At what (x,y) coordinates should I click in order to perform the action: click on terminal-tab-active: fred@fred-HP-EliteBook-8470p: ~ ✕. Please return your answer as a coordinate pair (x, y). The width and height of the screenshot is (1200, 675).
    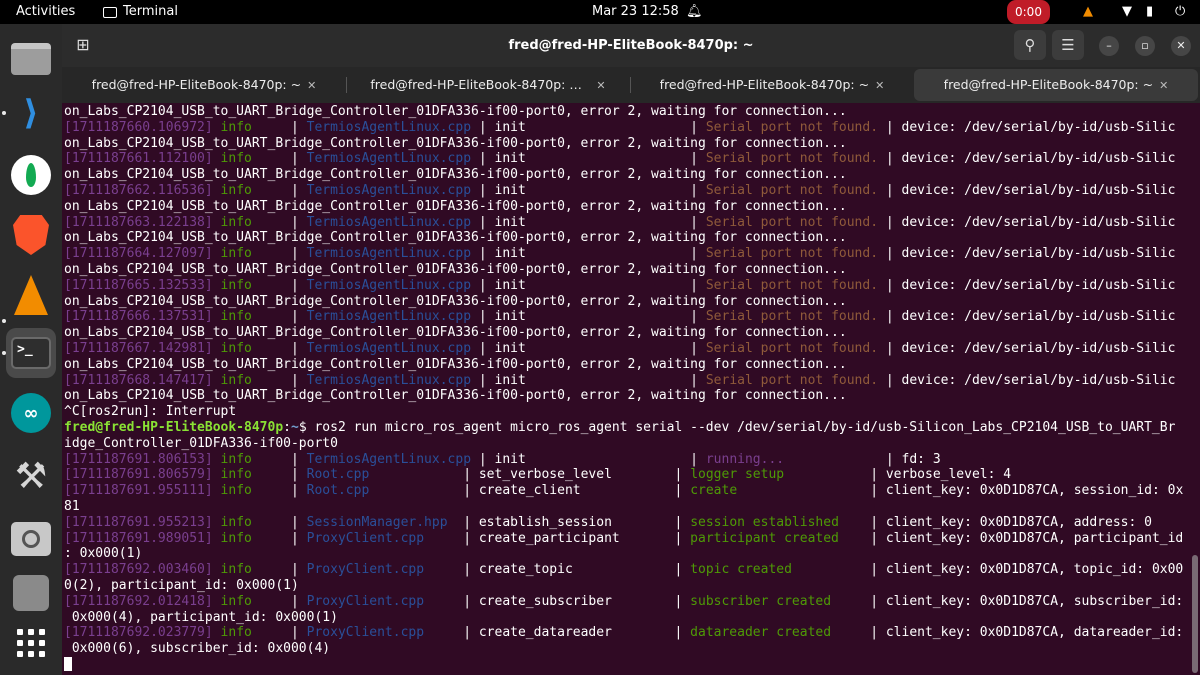
    Looking at the image, I should click on (1056, 85).